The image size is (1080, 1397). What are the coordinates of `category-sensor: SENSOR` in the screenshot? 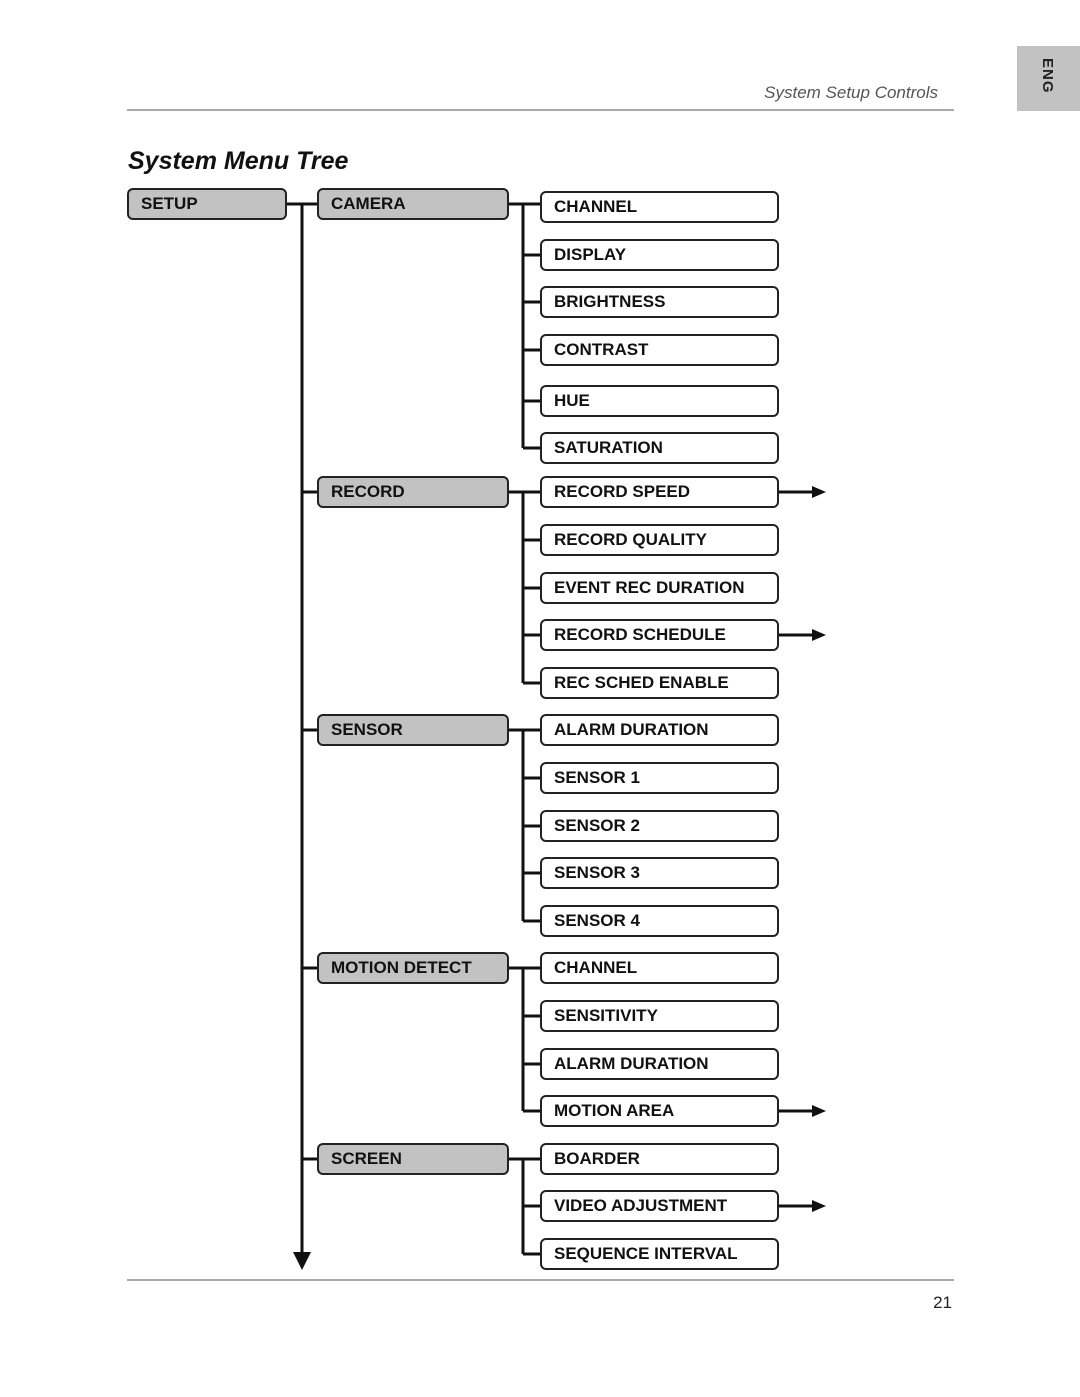 It's located at (413, 730).